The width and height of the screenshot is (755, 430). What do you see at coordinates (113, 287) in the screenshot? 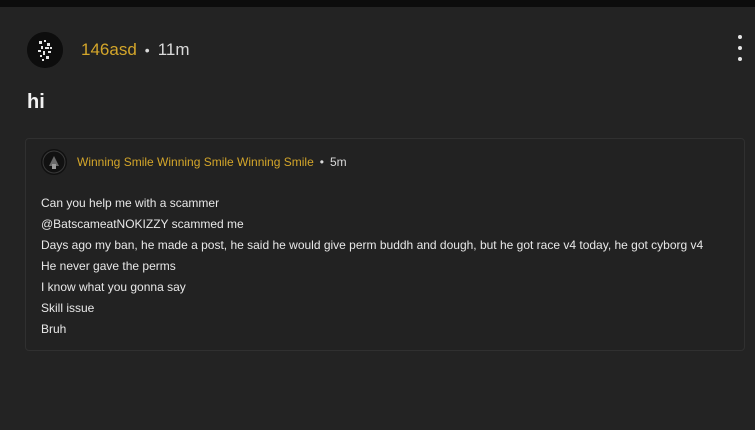
I see `body-line: I know what you gonna say` at bounding box center [113, 287].